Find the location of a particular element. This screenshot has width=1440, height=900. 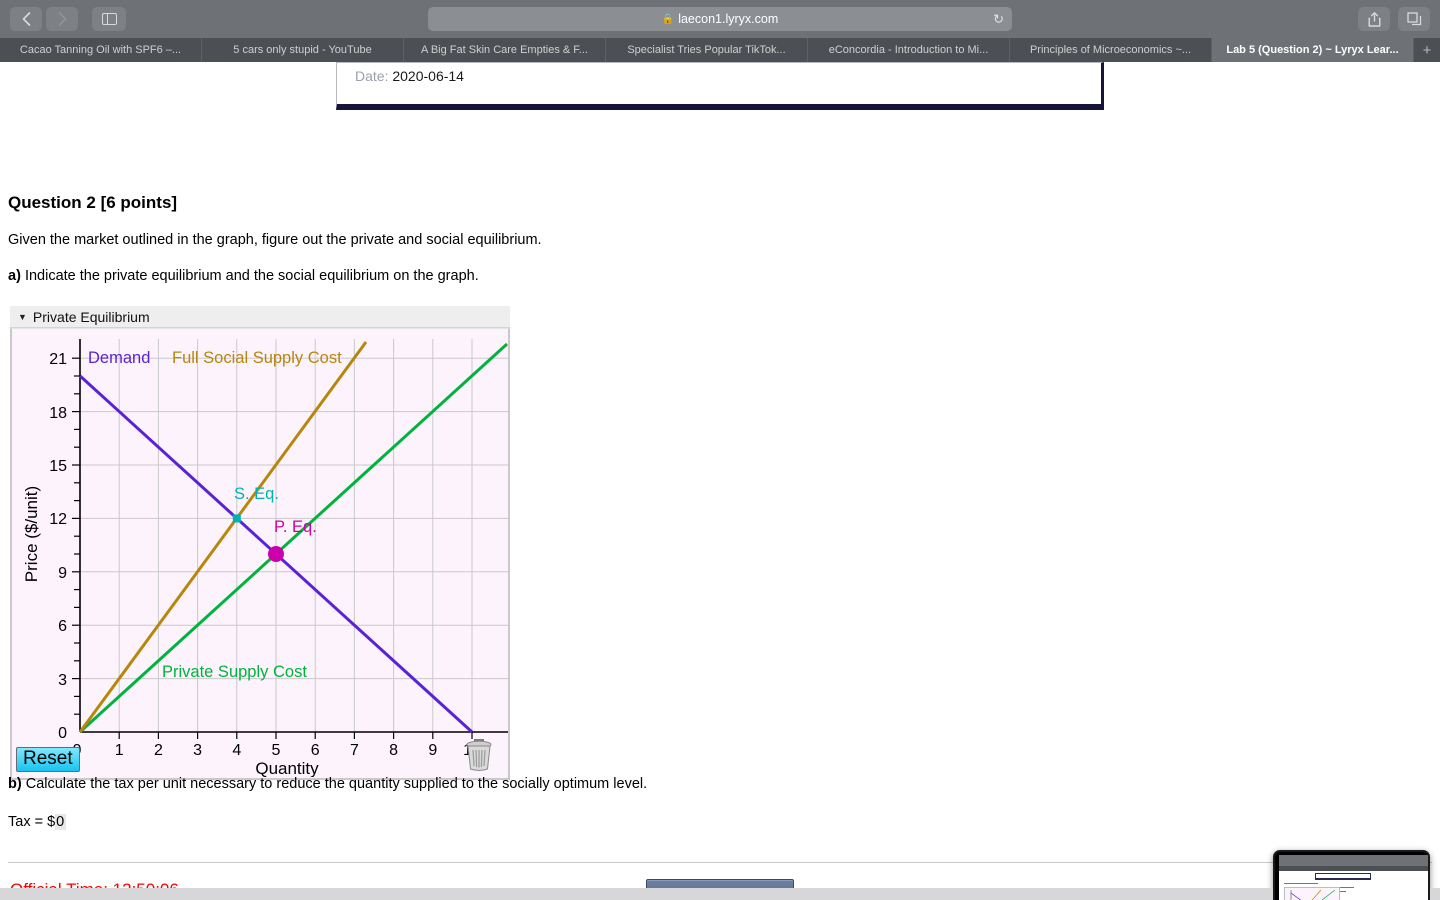

private-equilibrium-marker is located at coordinates (276, 554).